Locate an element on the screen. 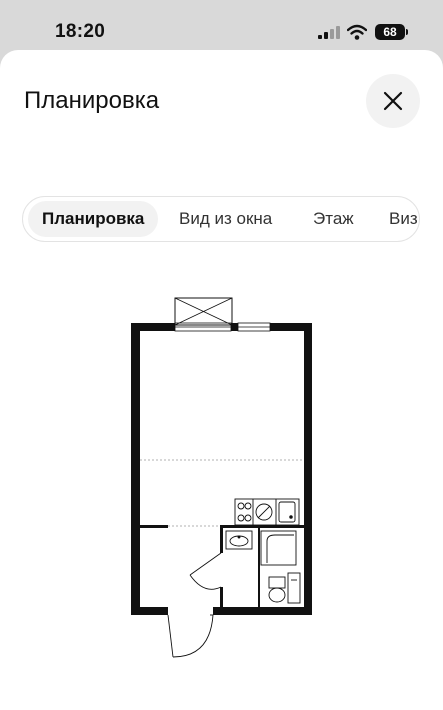 The width and height of the screenshot is (443, 710). close-icon is located at coordinates (393, 101).